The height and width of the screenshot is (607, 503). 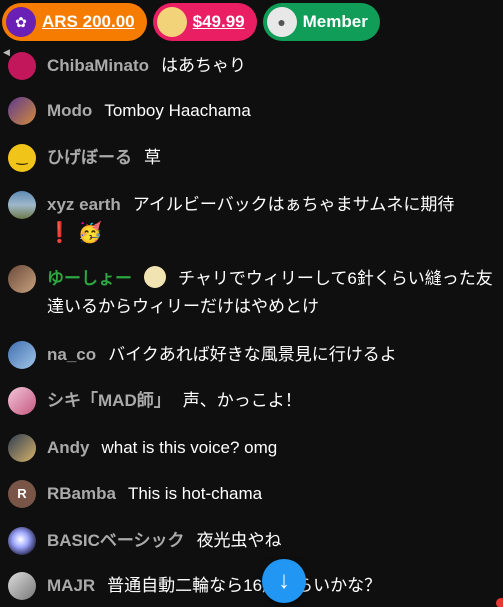 I want to click on avatar: R, so click(x=22, y=494).